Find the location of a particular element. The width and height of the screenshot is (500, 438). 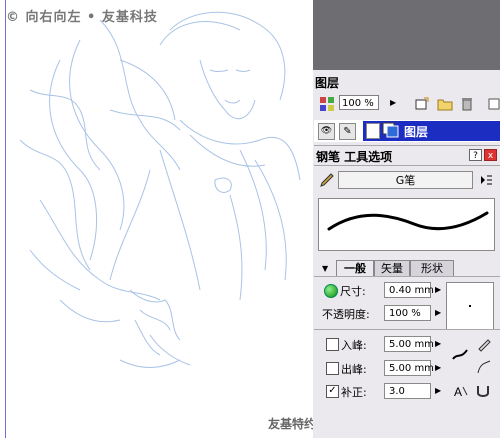

out-stroke-checkbox is located at coordinates (332, 368).